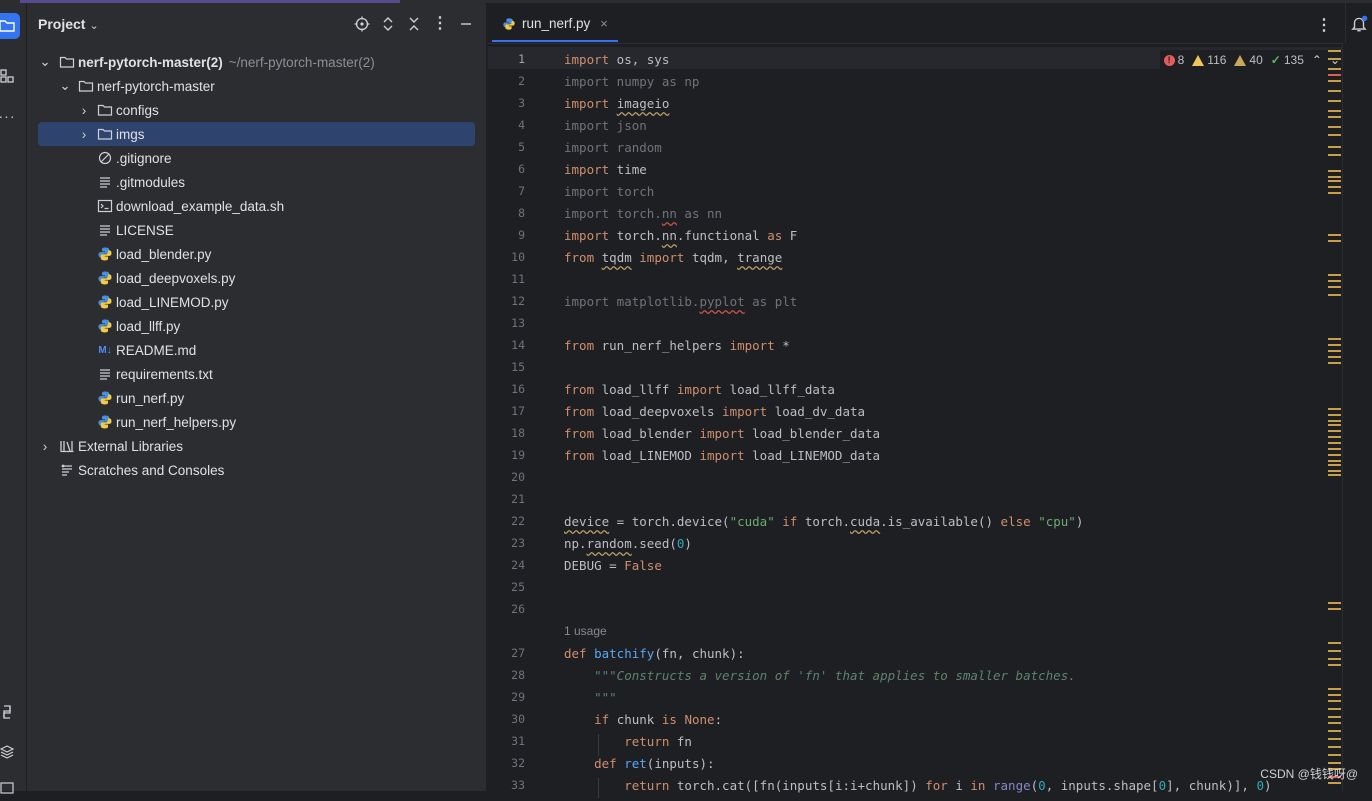 This screenshot has height=801, width=1372. Describe the element at coordinates (643, 213) in the screenshot. I see `code-line: import torch.nn as nn` at that location.